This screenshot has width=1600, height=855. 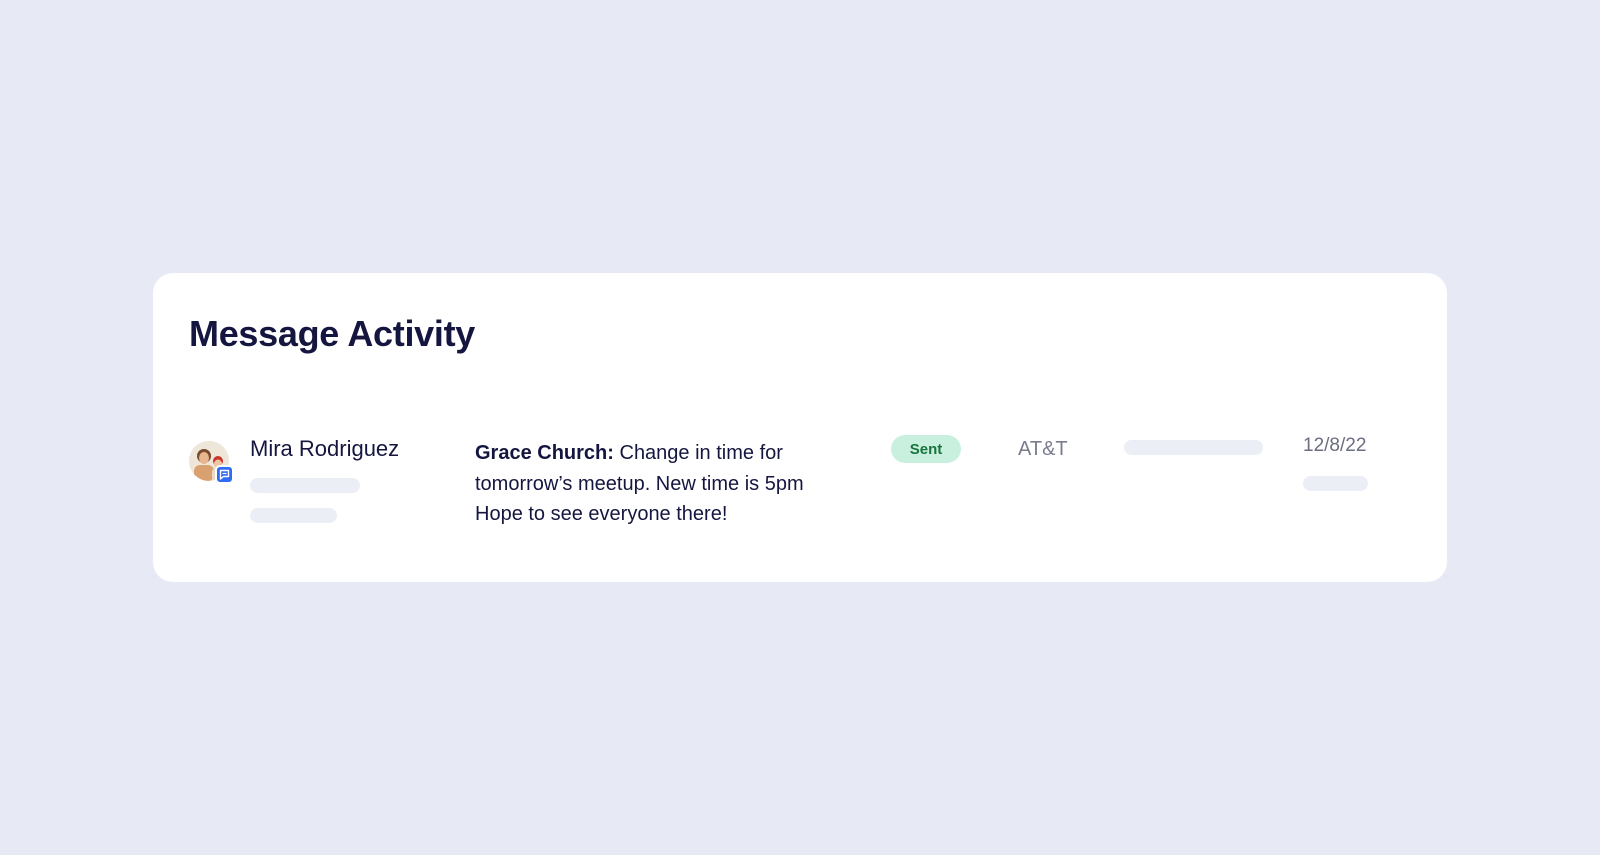 I want to click on detail-placeholder, so click(x=1193, y=447).